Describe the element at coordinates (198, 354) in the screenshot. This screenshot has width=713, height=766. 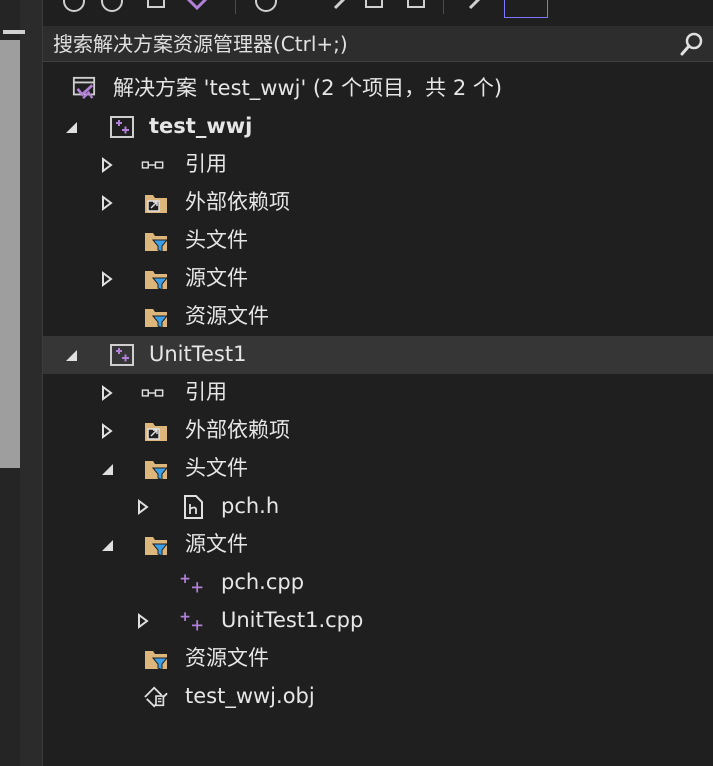
I see `project-label: UnitTest1` at that location.